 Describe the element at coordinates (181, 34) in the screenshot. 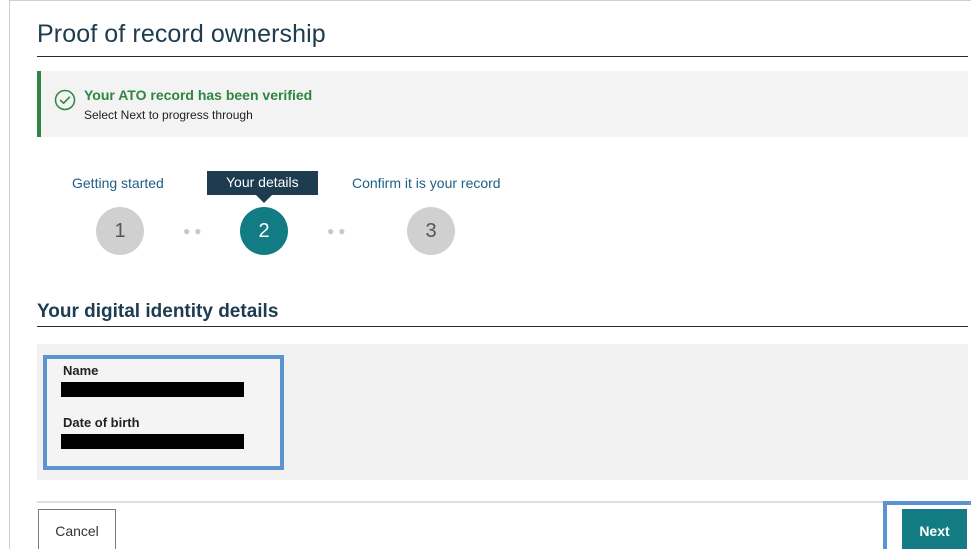

I see `page-title: Proof of record ownership` at that location.